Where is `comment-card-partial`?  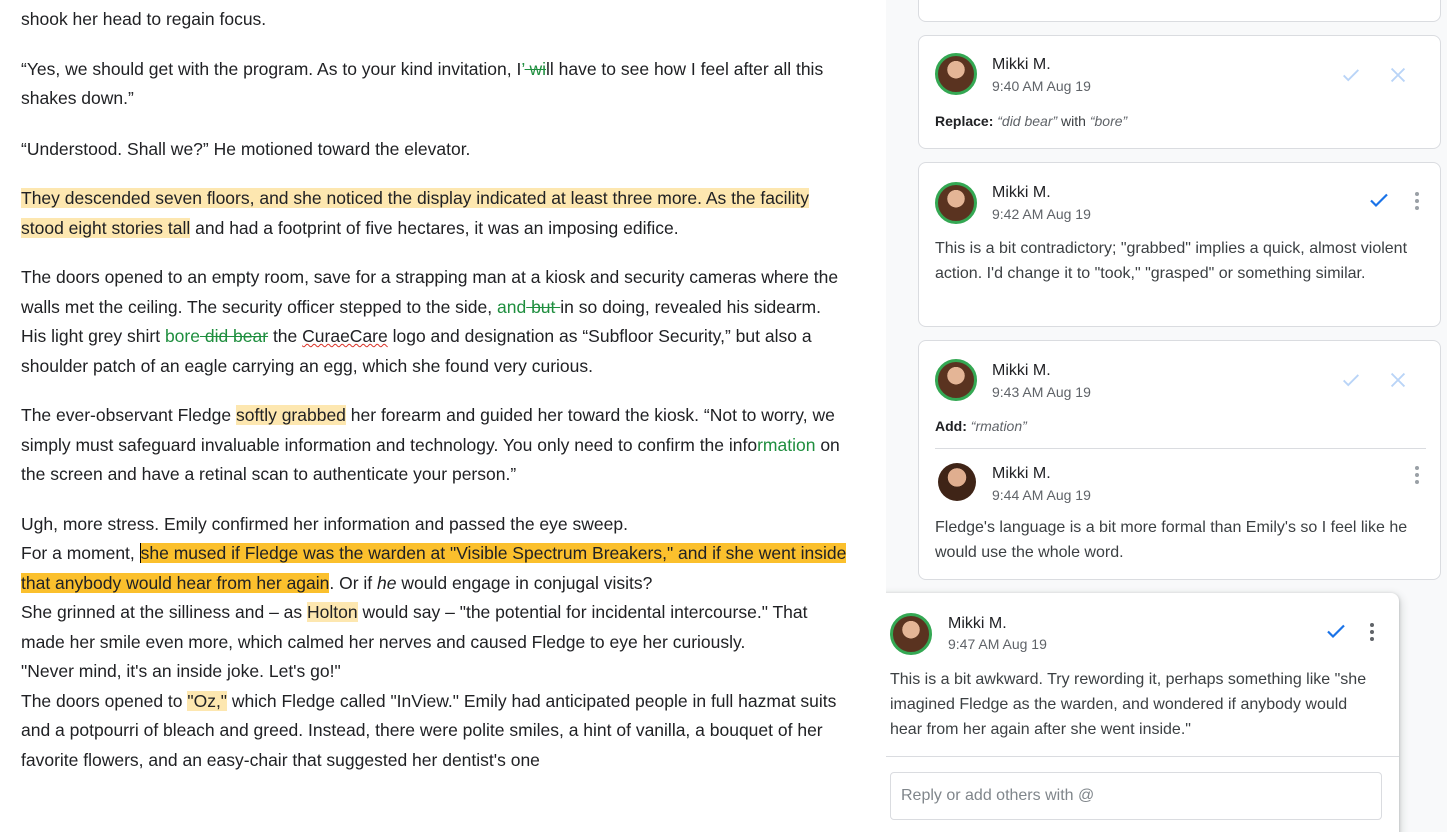
comment-card-partial is located at coordinates (1179, 11).